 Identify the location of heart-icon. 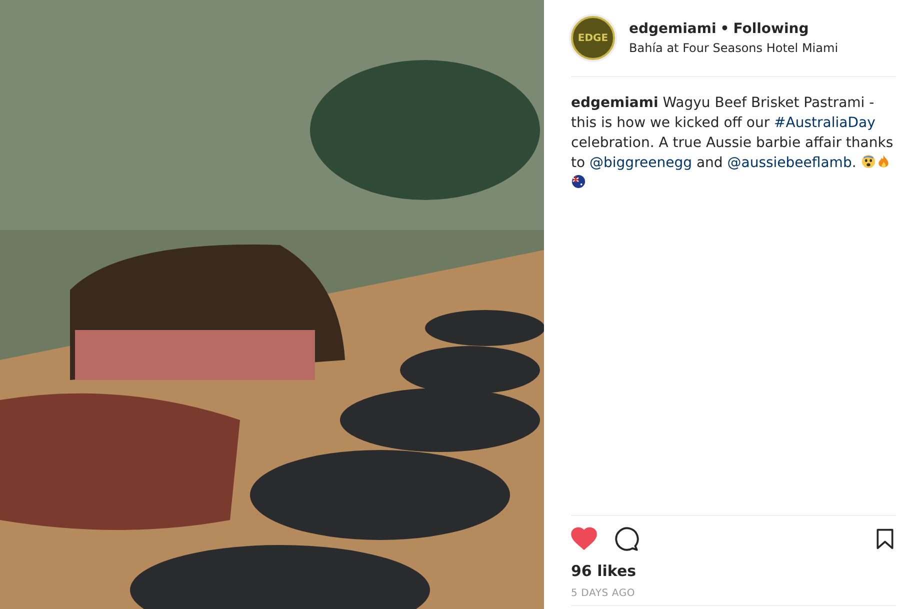
(584, 539).